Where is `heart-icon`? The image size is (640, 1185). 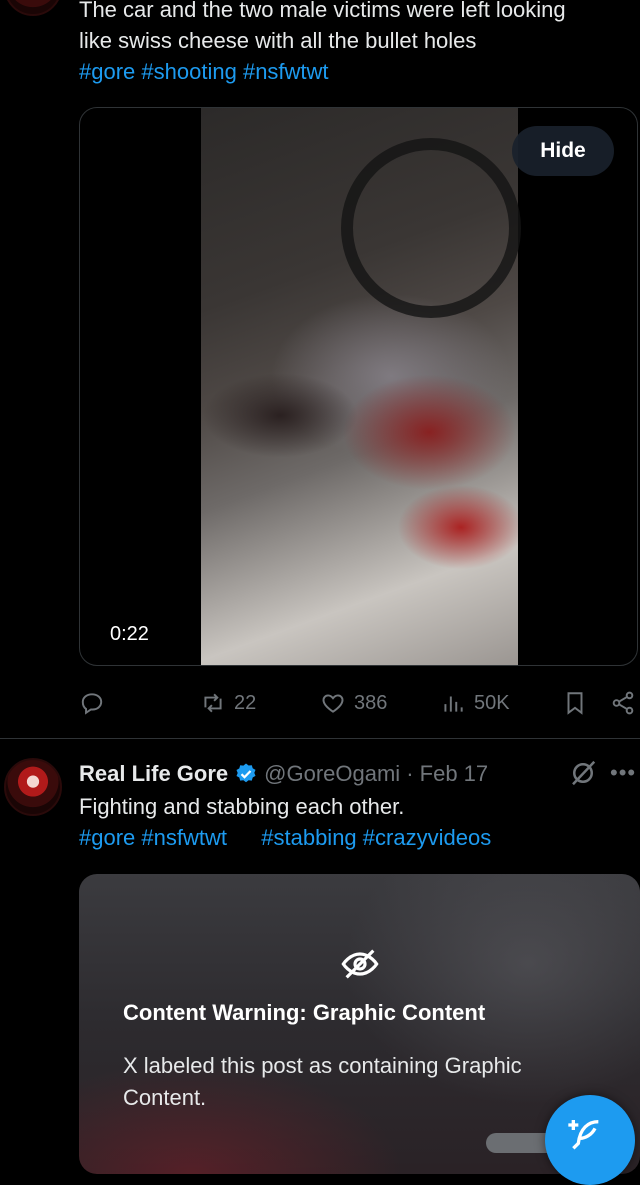
heart-icon is located at coordinates (333, 703).